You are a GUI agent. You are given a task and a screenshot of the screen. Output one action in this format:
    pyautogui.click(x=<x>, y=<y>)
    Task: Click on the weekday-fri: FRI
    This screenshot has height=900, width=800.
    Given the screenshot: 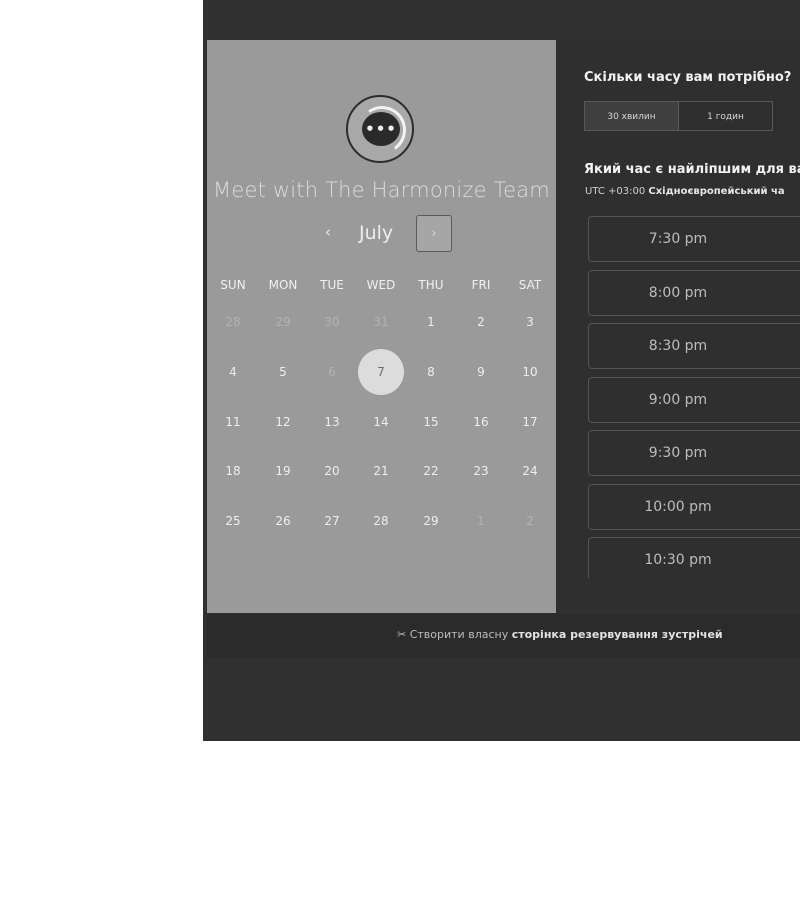 What is the action you would take?
    pyautogui.click(x=481, y=285)
    